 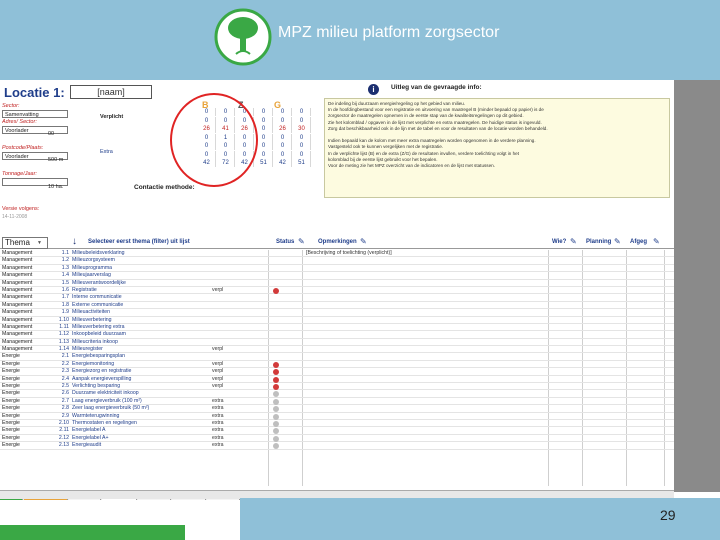 I want to click on table-row: Management 1.12 Inkoopbeleid duurzaam, so click(x=337, y=335).